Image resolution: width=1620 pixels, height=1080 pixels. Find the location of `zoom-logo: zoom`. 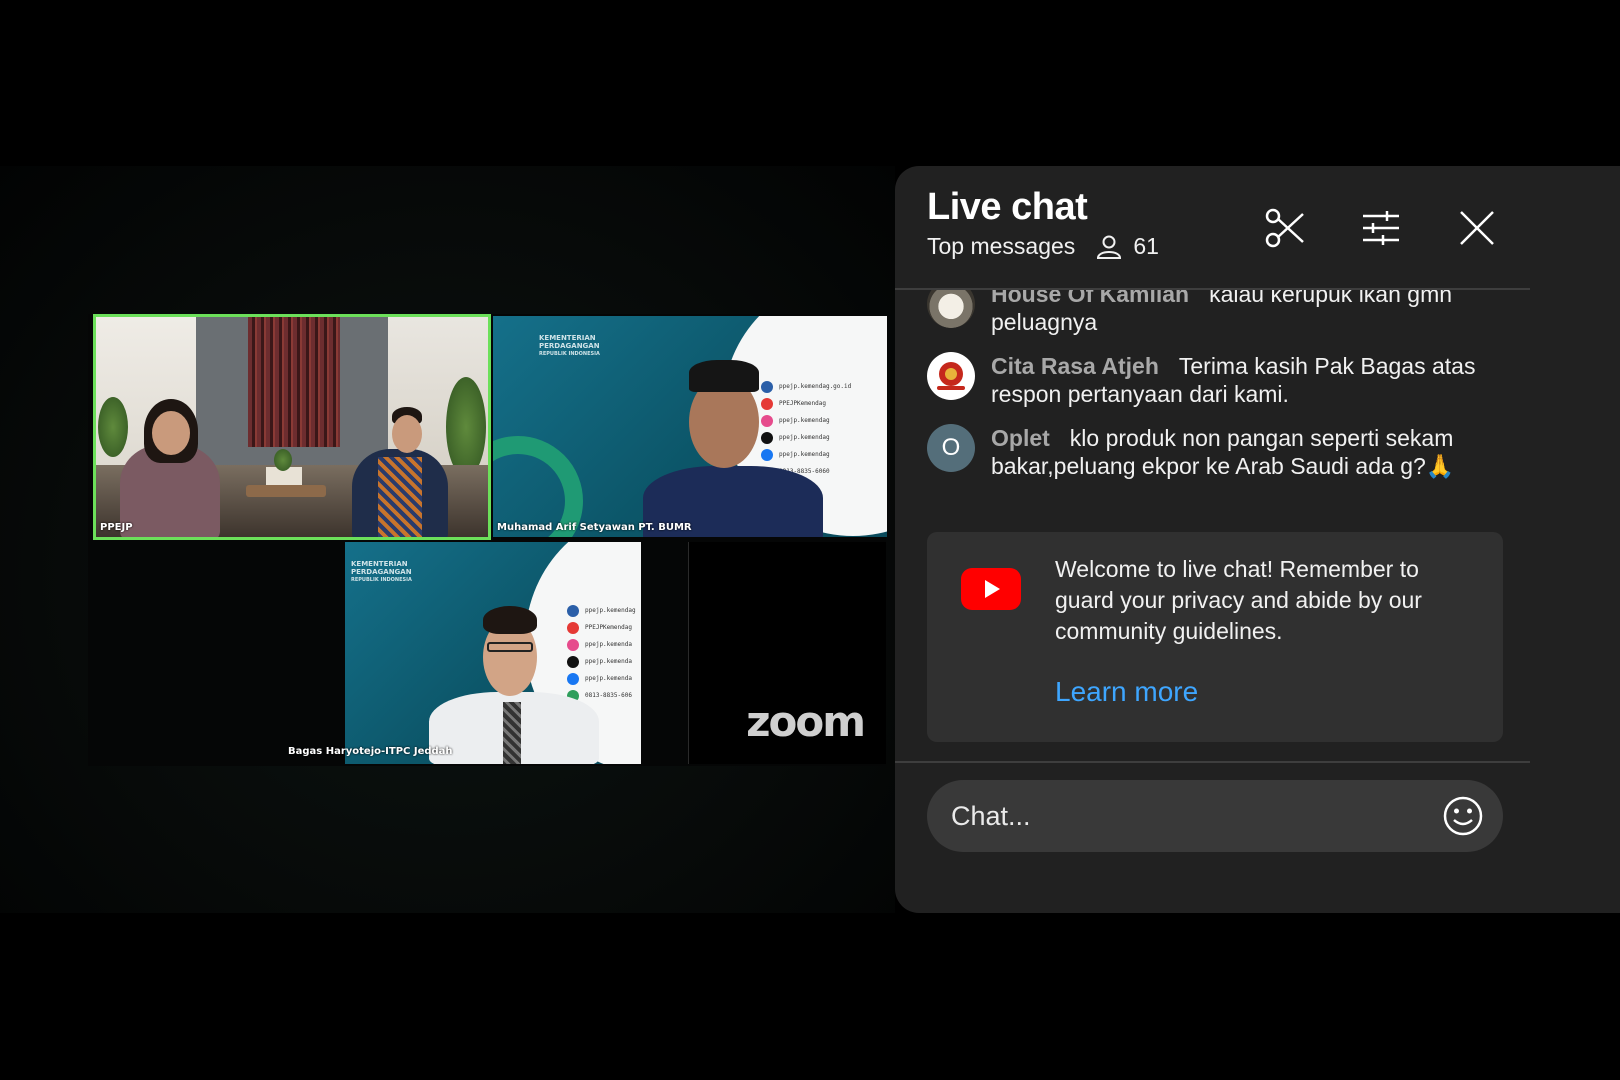

zoom-logo: zoom is located at coordinates (806, 721).